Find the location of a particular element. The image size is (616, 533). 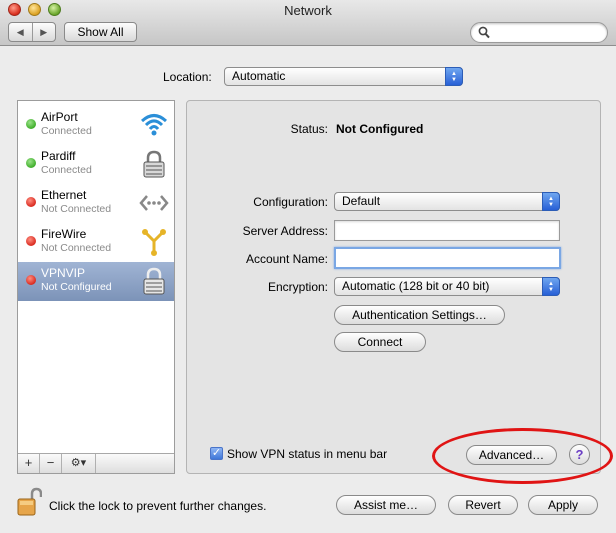

configuration-popup: Default ▲ ▼ is located at coordinates (447, 201).